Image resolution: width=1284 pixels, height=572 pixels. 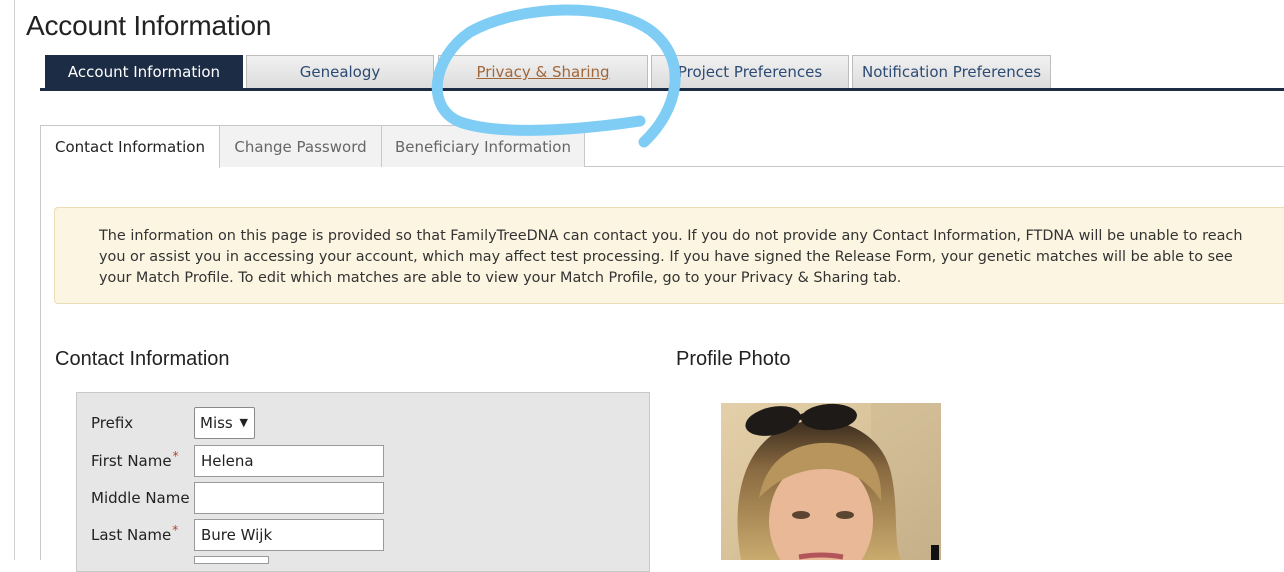 What do you see at coordinates (951, 72) in the screenshot?
I see `tab-notification-preferences: Notification Preferences` at bounding box center [951, 72].